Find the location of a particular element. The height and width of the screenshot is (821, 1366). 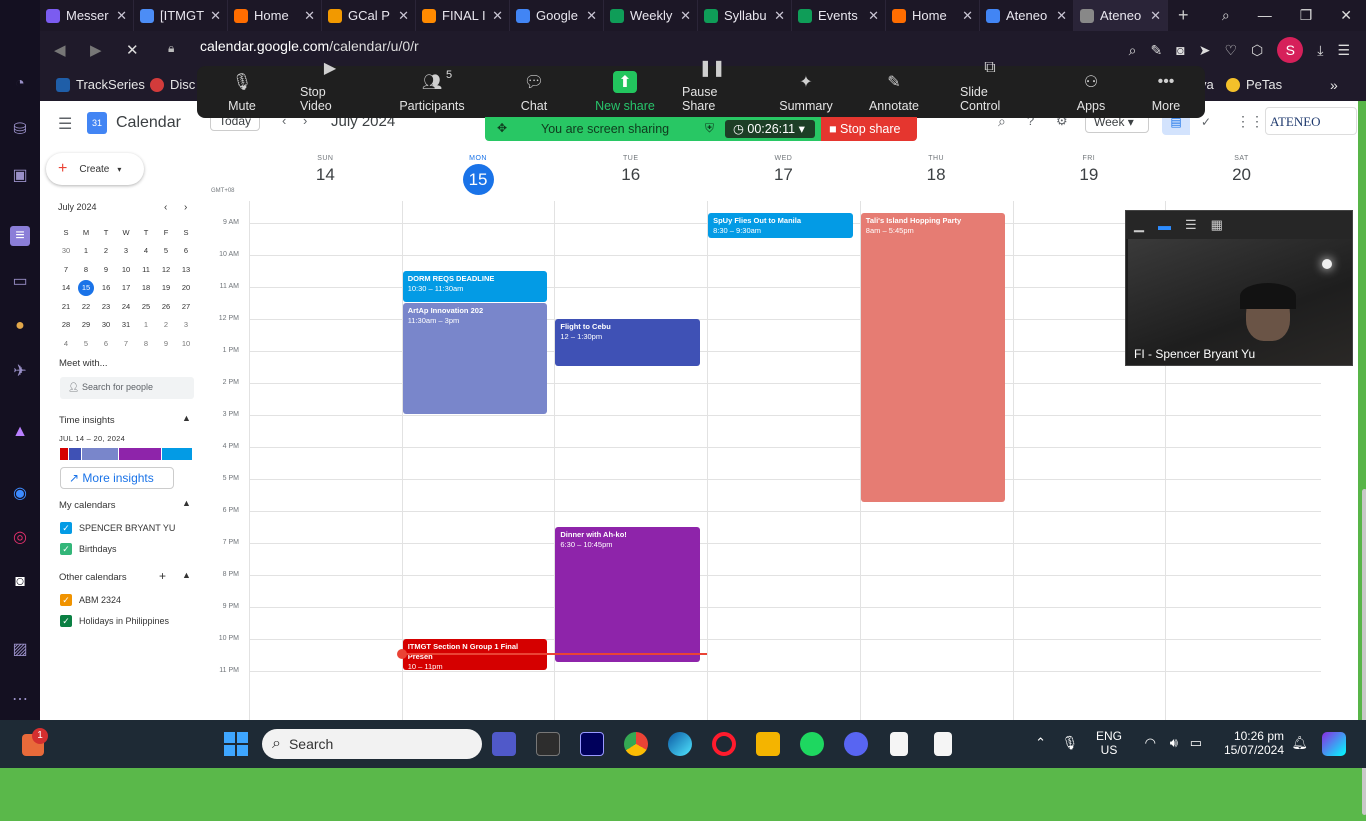

premiere-icon is located at coordinates (592, 744).